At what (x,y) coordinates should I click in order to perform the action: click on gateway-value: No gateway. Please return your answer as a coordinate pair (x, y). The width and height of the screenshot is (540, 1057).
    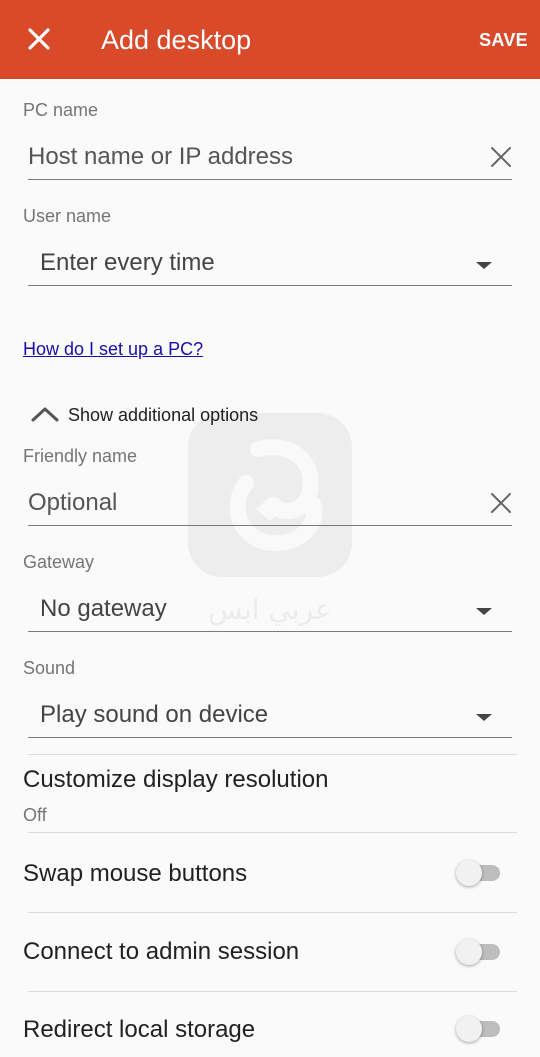
    Looking at the image, I should click on (103, 608).